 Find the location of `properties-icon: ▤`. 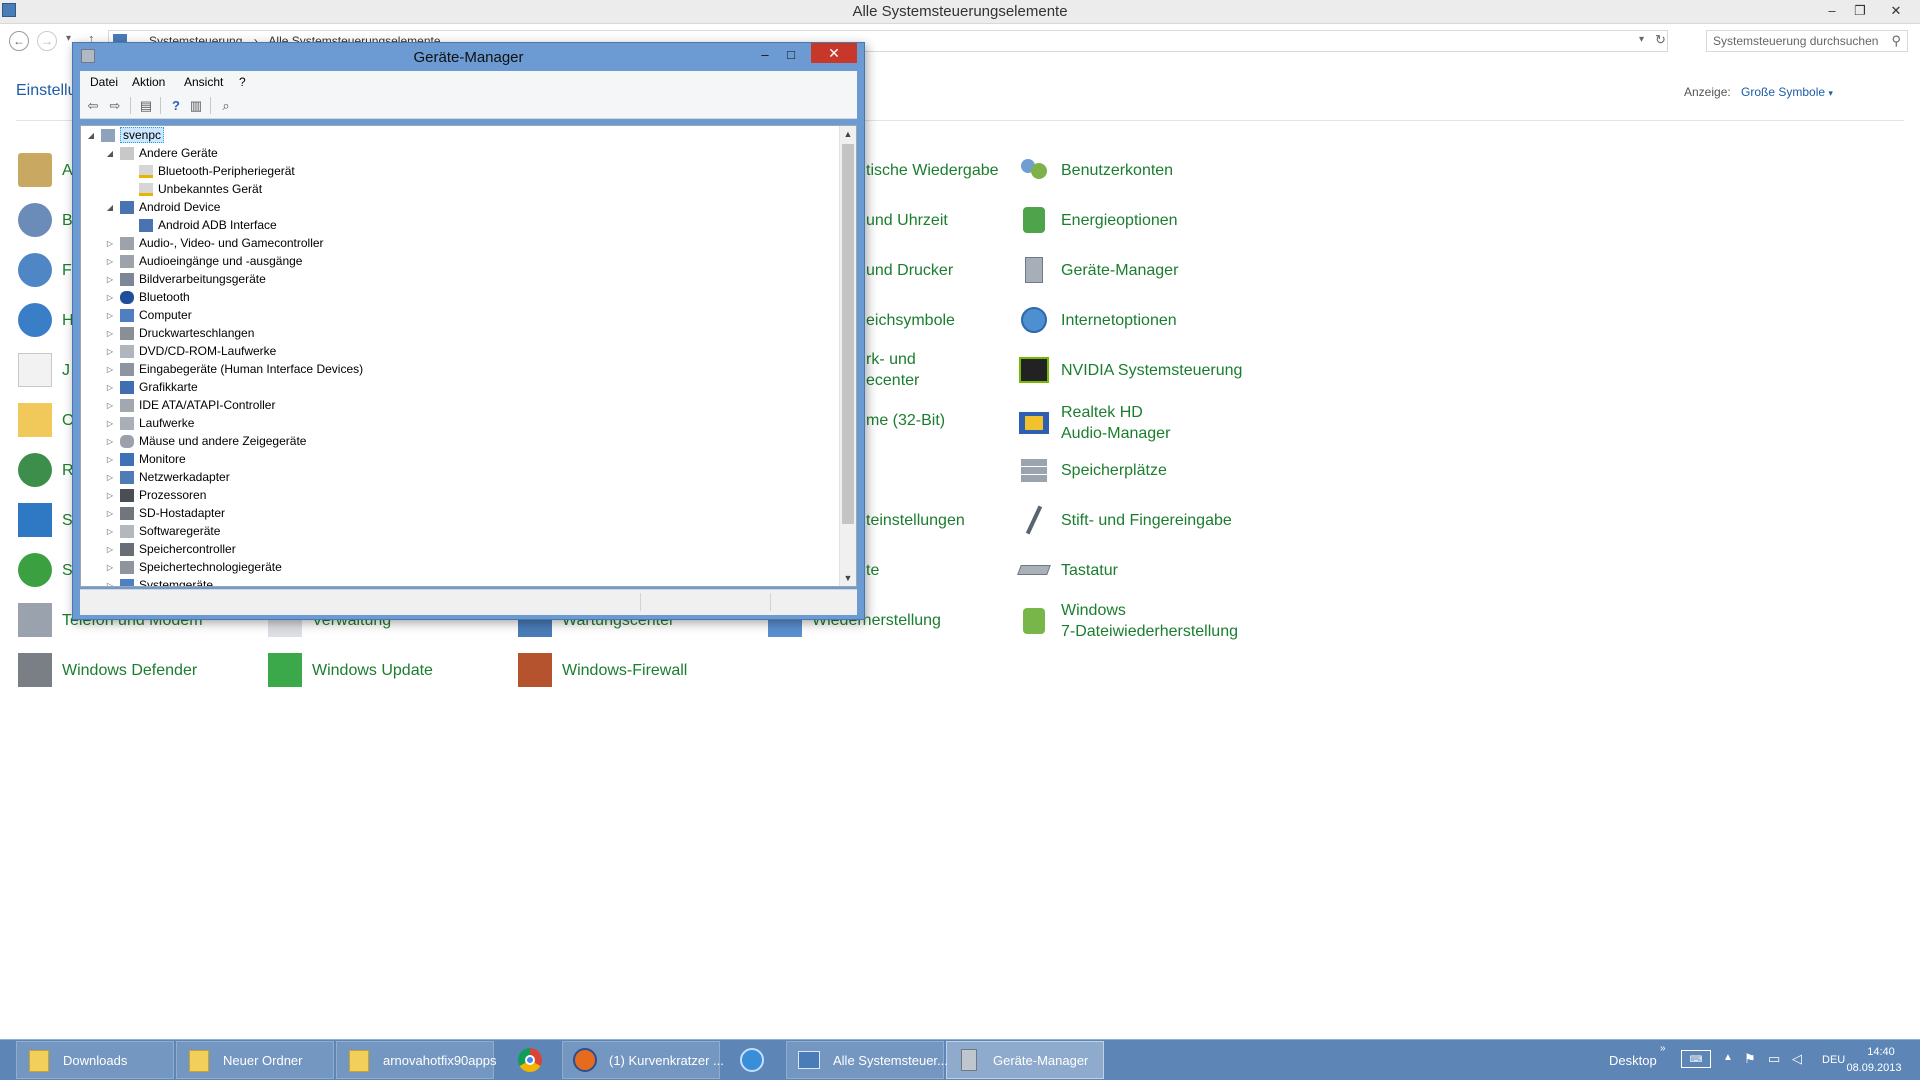

properties-icon: ▤ is located at coordinates (146, 105).